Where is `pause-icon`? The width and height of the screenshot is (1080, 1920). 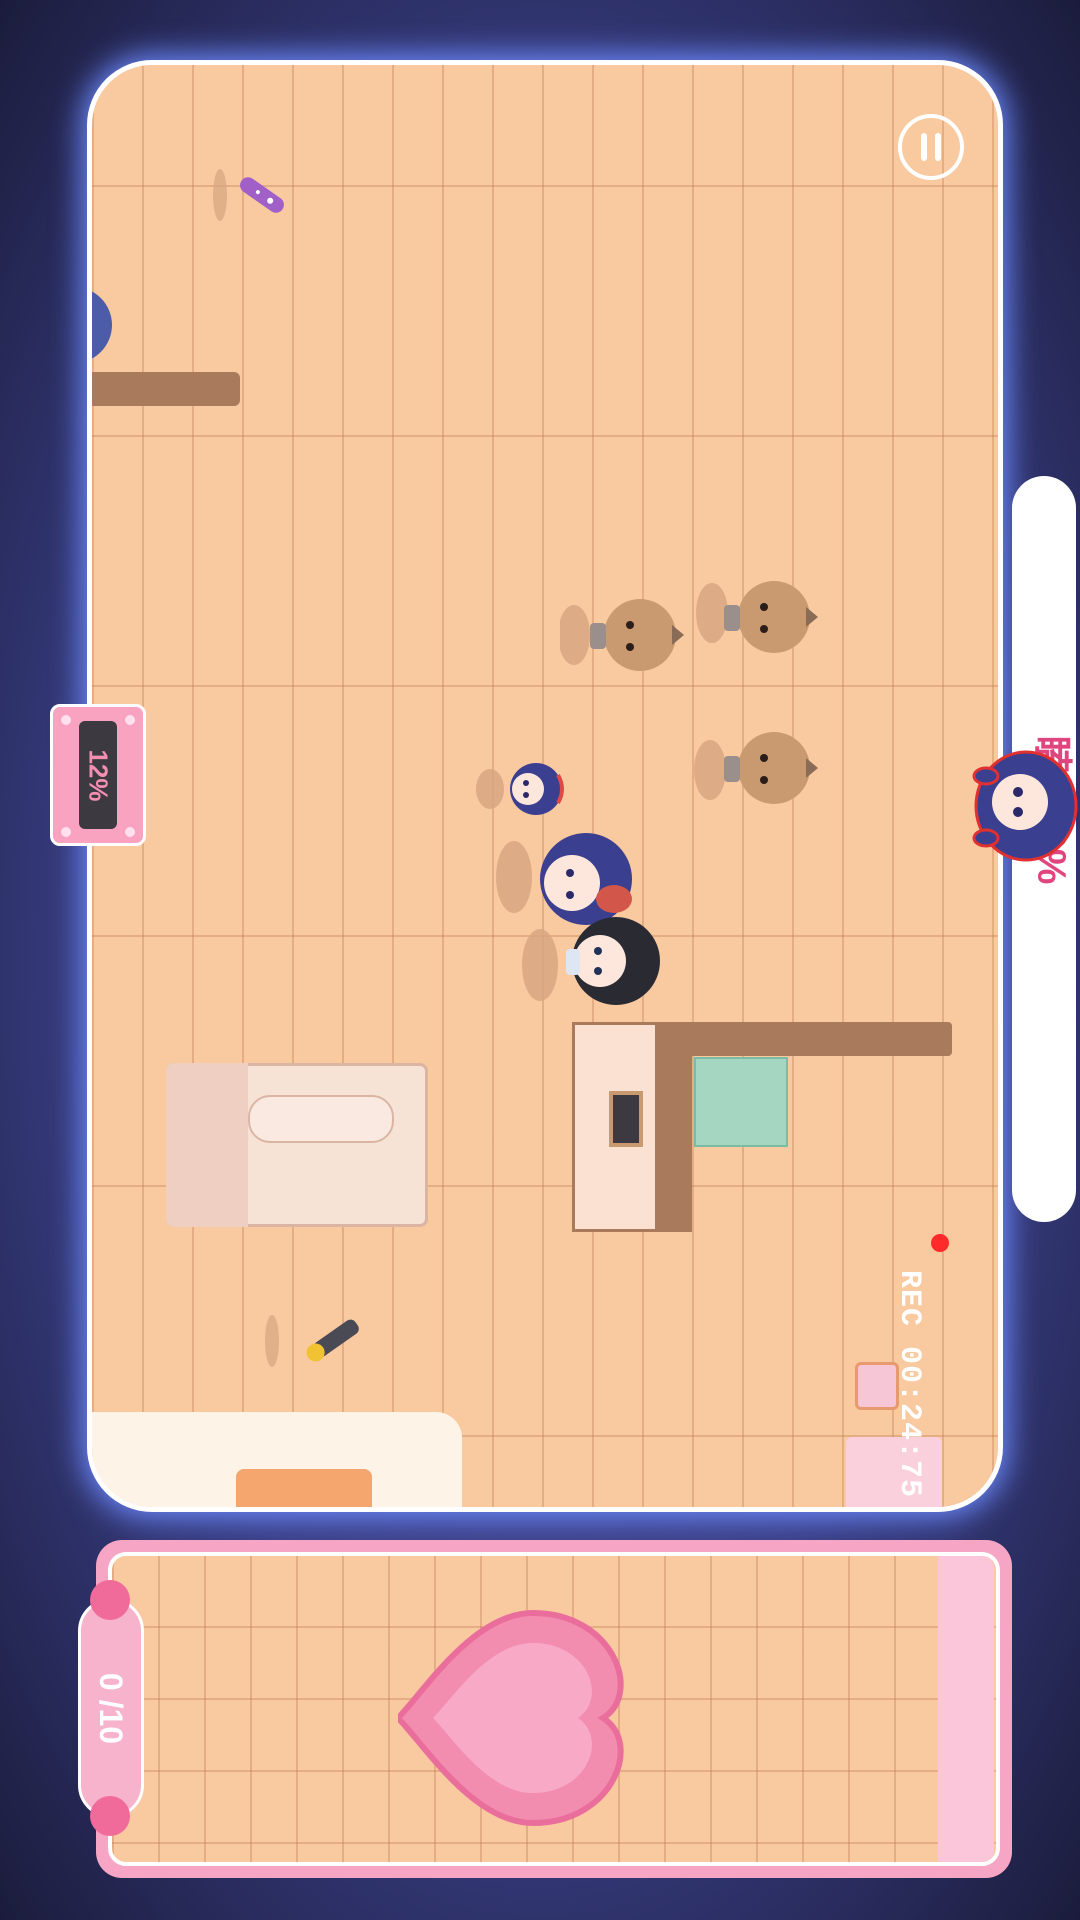
pause-icon is located at coordinates (924, 147).